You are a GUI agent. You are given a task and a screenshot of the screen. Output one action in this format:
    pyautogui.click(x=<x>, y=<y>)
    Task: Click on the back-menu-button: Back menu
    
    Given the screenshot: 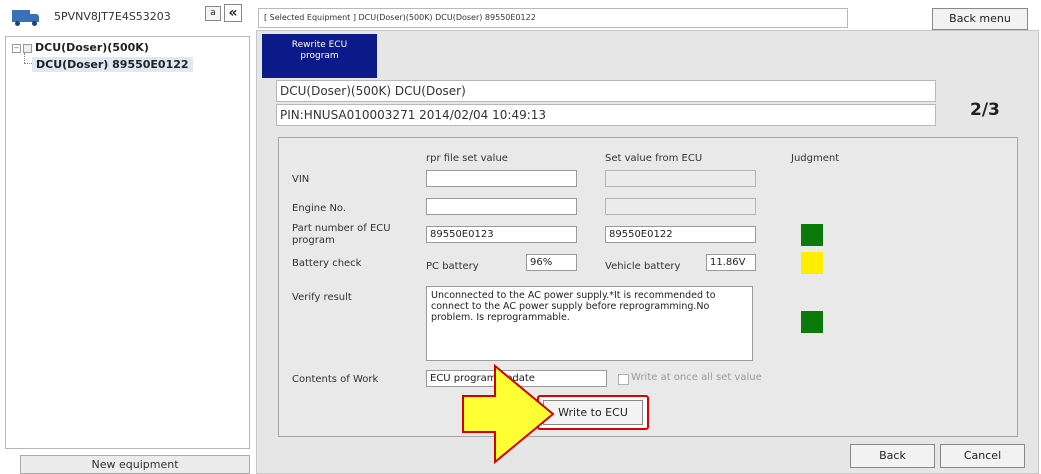 What is the action you would take?
    pyautogui.click(x=980, y=19)
    